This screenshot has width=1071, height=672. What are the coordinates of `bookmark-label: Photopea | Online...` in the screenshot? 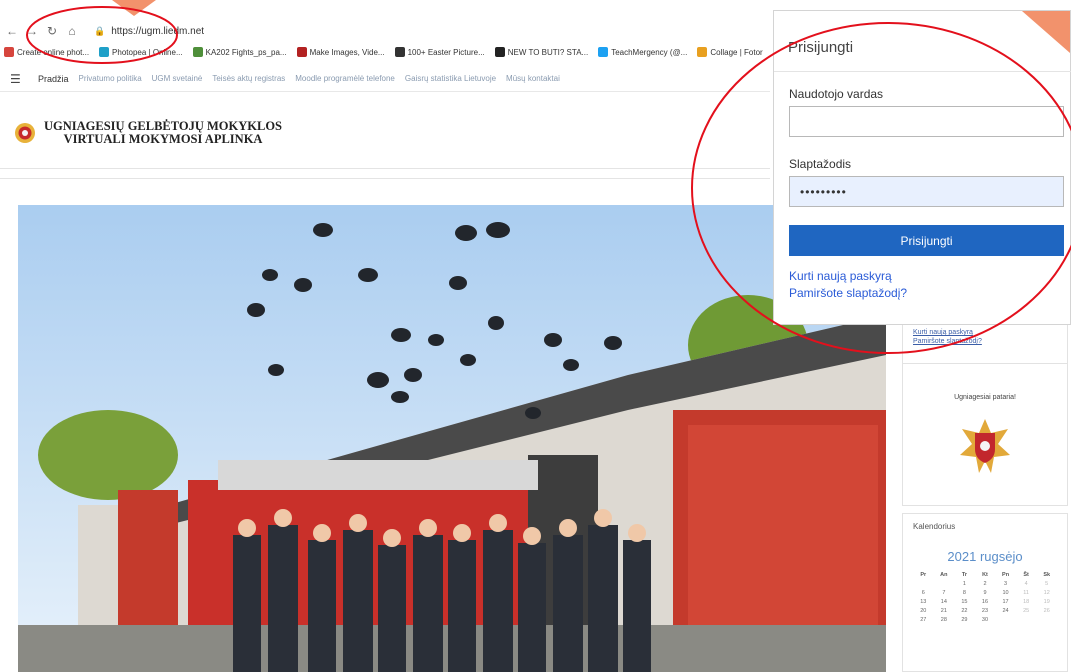 It's located at (147, 52).